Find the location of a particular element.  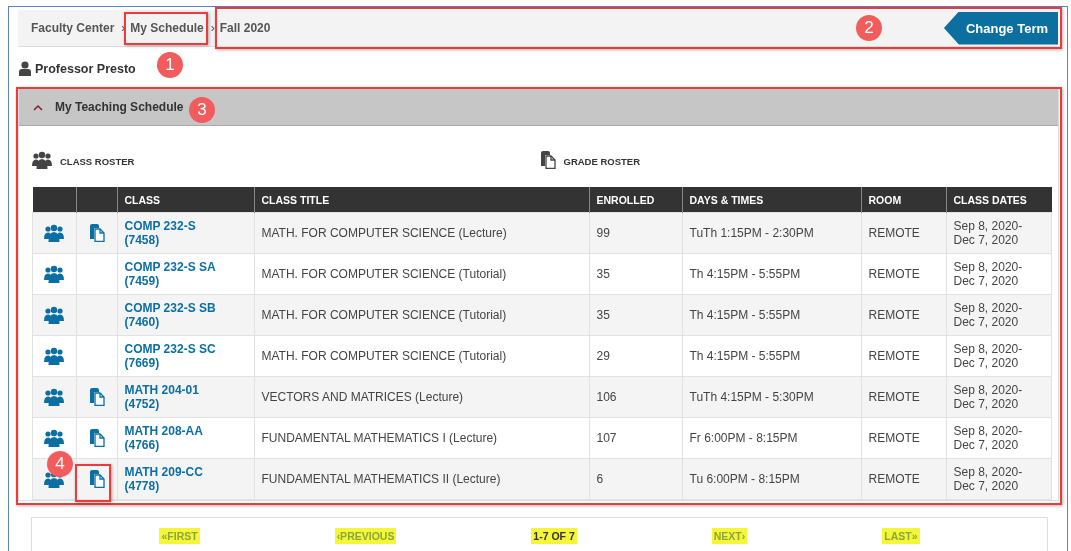

callout-number: 4 is located at coordinates (60, 464).